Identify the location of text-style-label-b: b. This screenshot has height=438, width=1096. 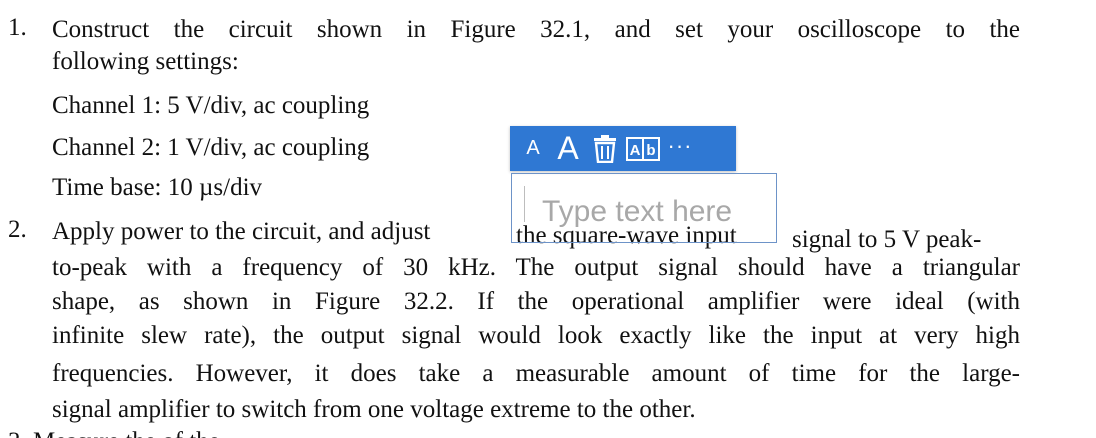
(650, 150).